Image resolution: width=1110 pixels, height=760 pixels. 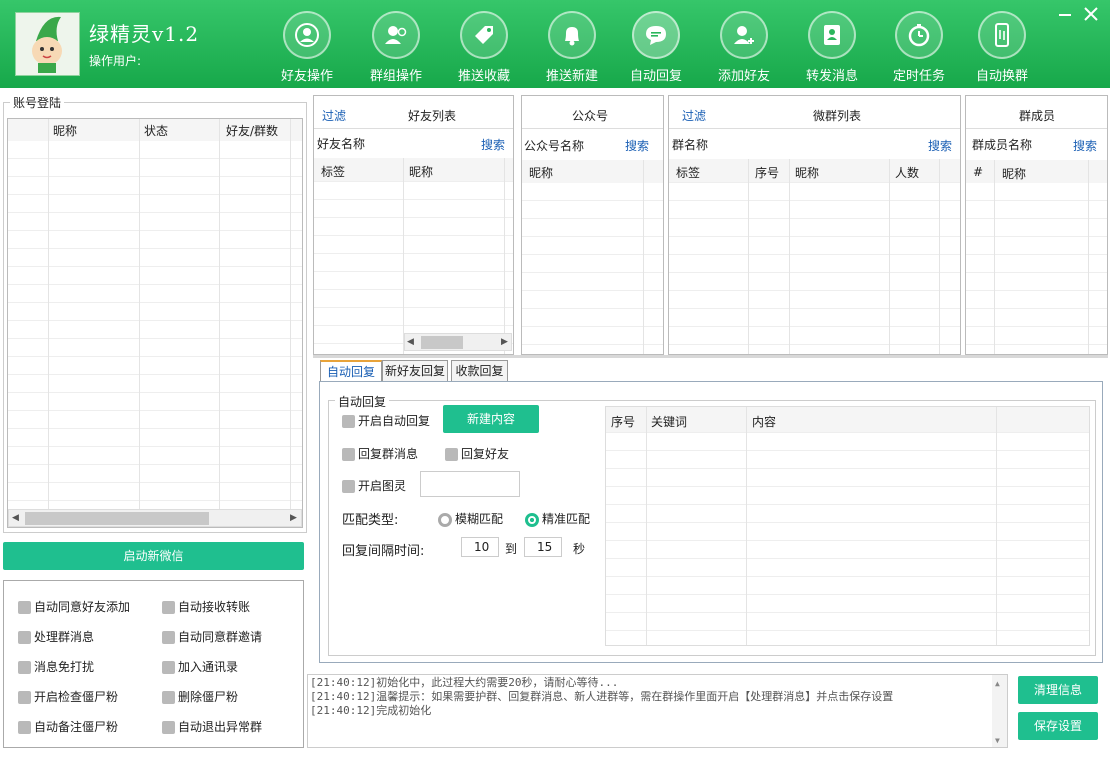 I want to click on nav-group-ops: 群组操作, so click(x=396, y=48).